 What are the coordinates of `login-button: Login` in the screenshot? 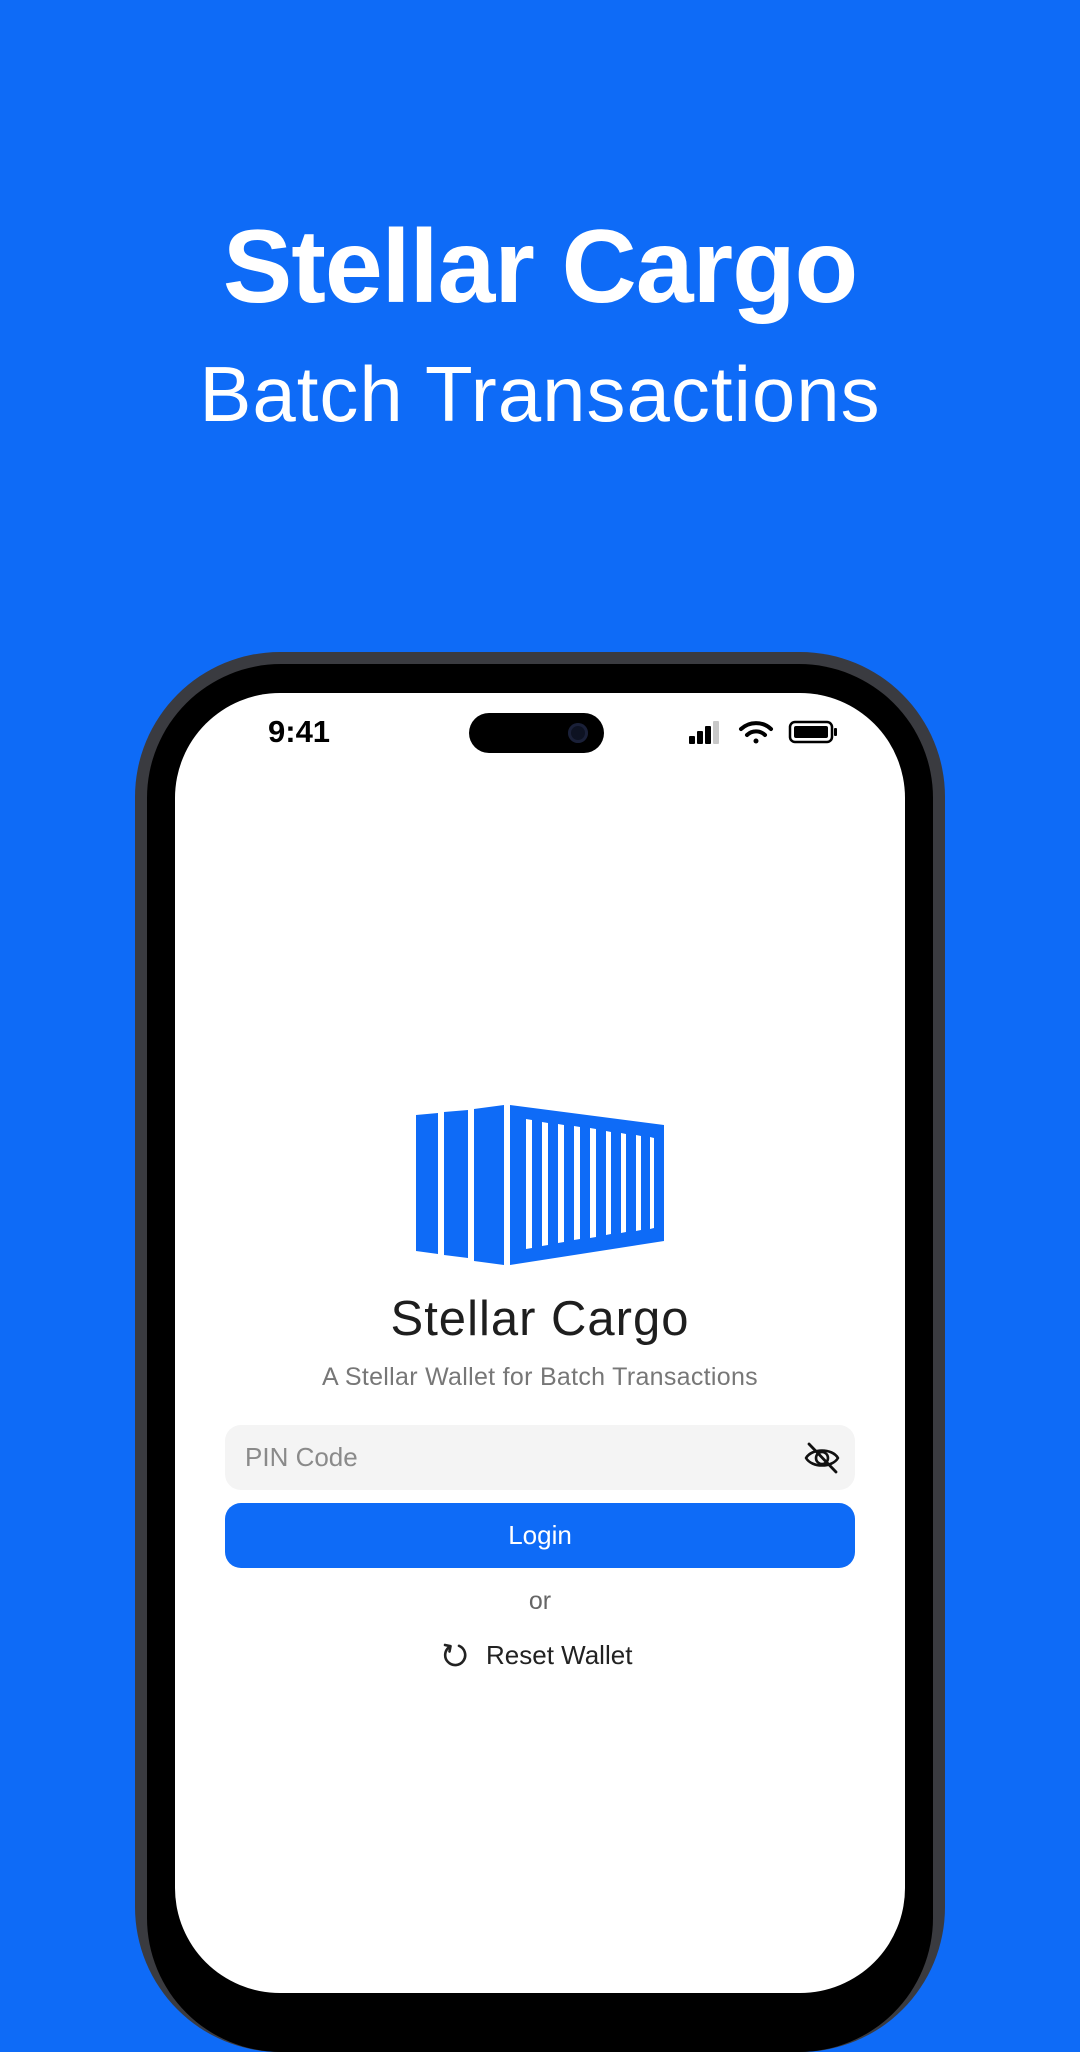 It's located at (540, 1535).